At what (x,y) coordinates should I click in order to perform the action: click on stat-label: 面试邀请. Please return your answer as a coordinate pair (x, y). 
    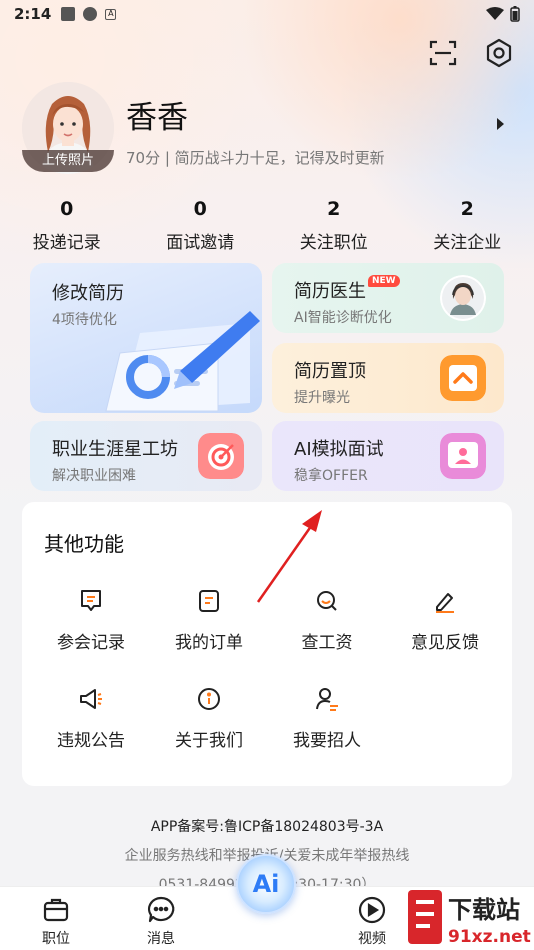
    Looking at the image, I should click on (200, 243).